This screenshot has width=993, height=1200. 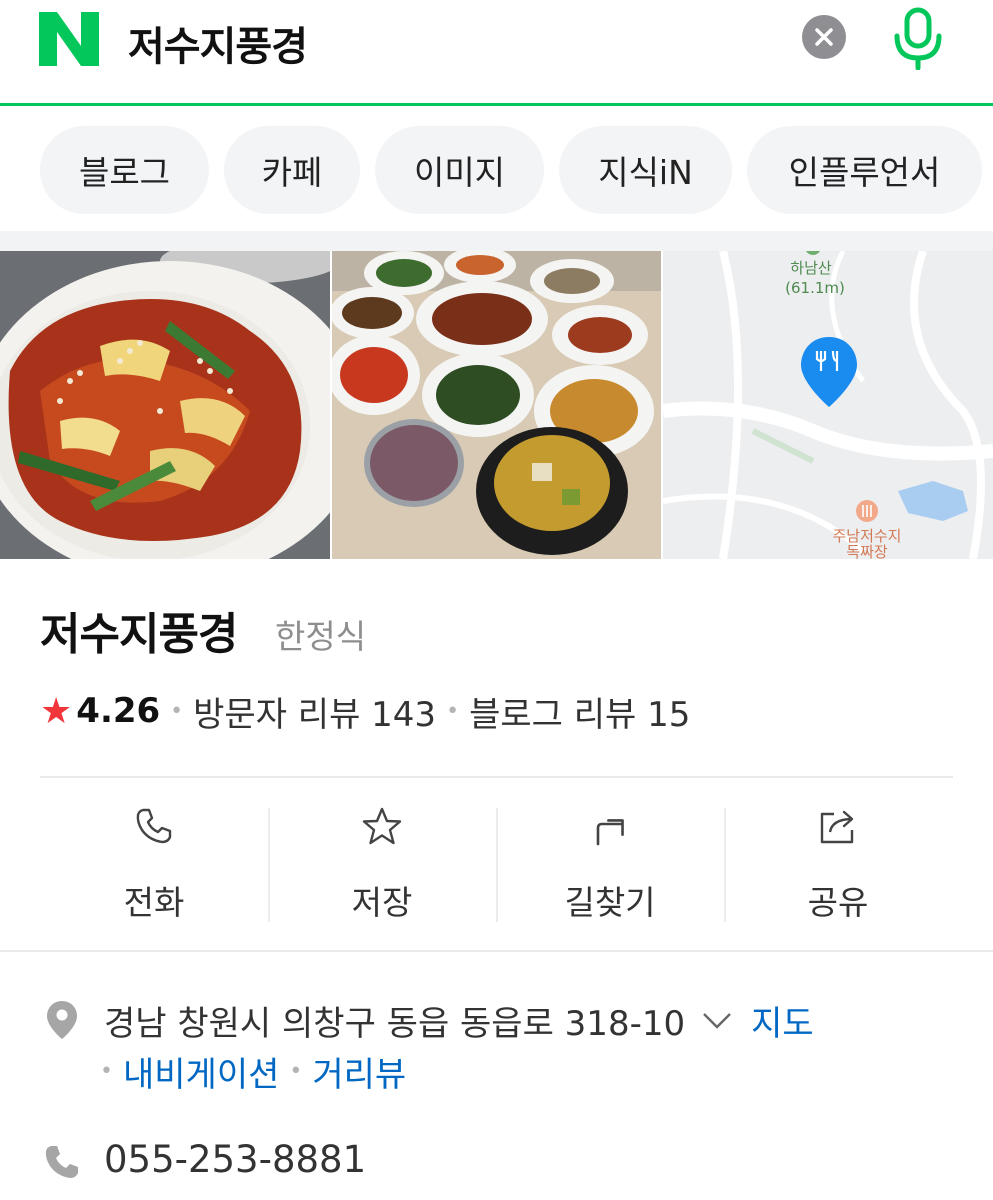 What do you see at coordinates (782, 1020) in the screenshot?
I see `map-link: 지도` at bounding box center [782, 1020].